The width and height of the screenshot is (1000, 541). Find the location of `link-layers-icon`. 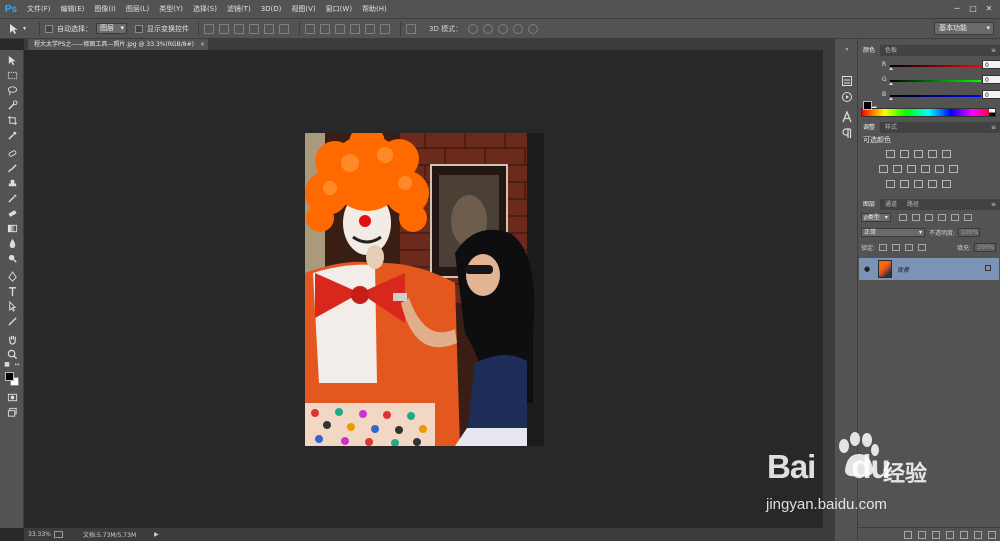

link-layers-icon is located at coordinates (908, 534).